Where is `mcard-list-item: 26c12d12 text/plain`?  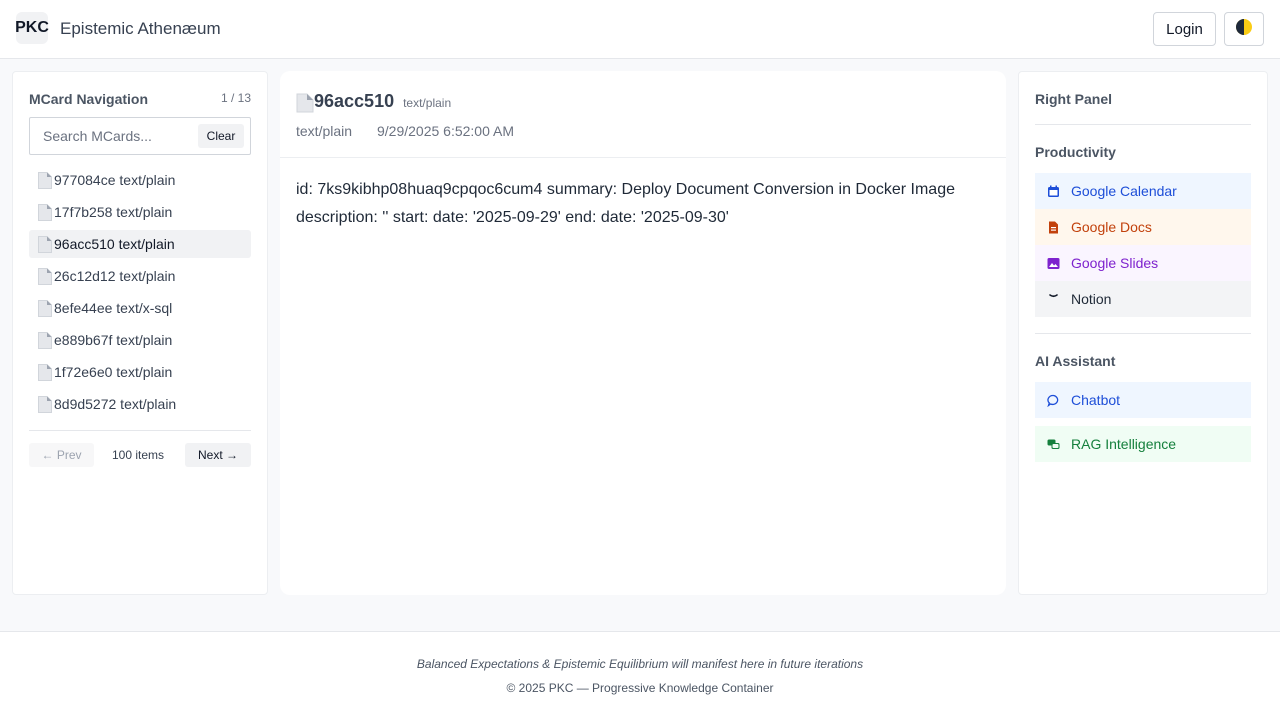
mcard-list-item: 26c12d12 text/plain is located at coordinates (140, 276).